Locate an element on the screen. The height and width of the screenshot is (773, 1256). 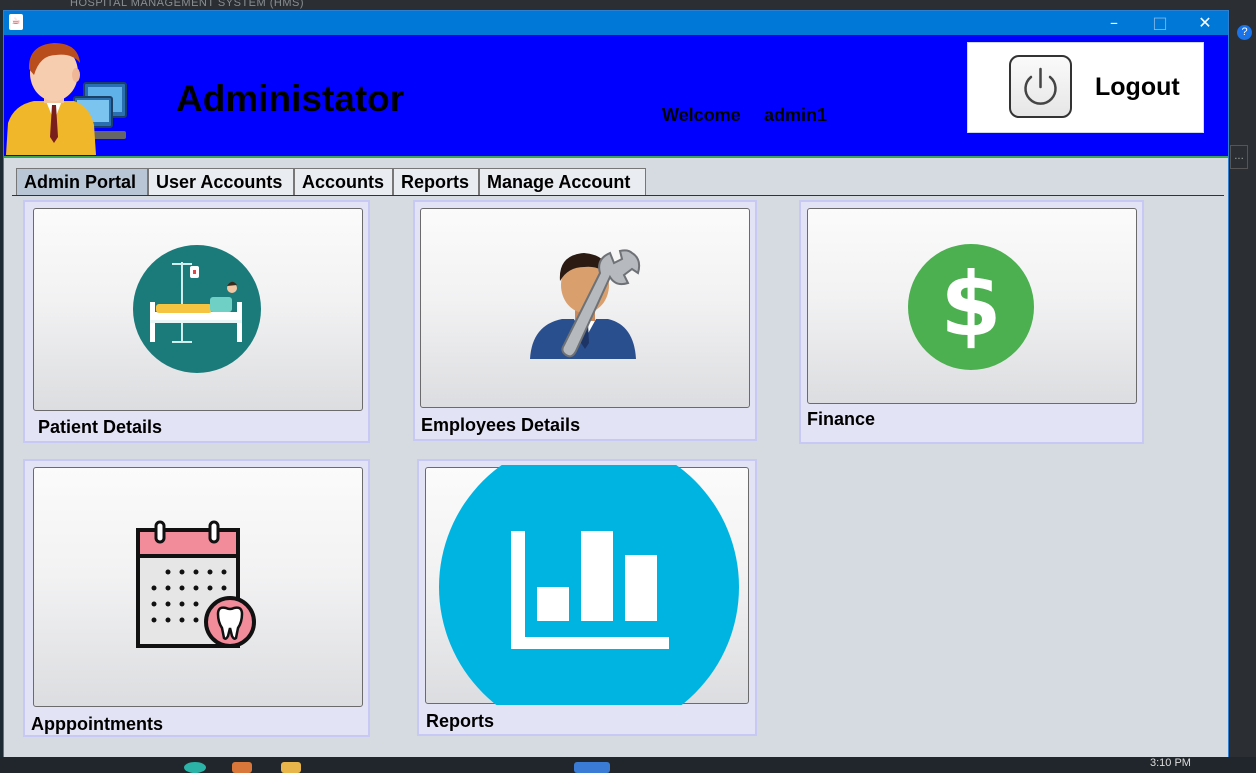
tab-reports: Reports is located at coordinates (436, 181).